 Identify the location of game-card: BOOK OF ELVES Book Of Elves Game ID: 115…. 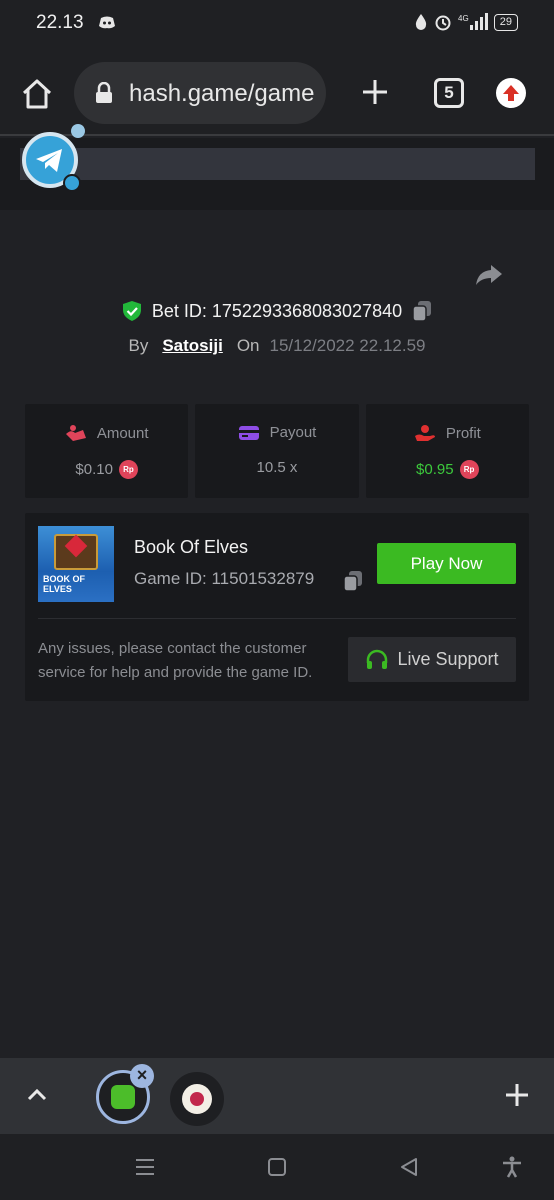
(277, 607).